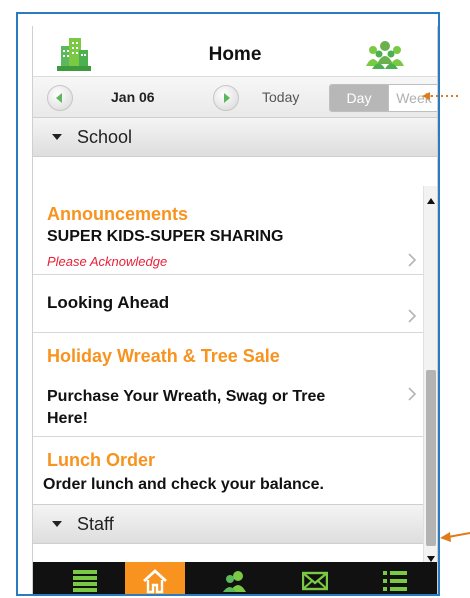 The image size is (470, 598). Describe the element at coordinates (165, 236) in the screenshot. I see `item-title: SUPER KIDS-SUPER SHARING` at that location.